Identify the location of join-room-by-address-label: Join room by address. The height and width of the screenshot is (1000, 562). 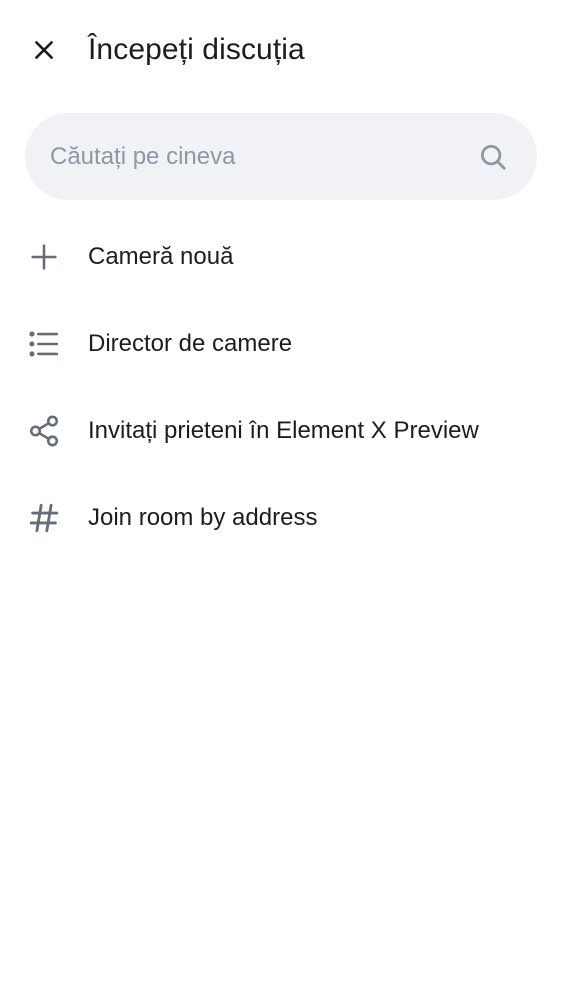
(203, 517).